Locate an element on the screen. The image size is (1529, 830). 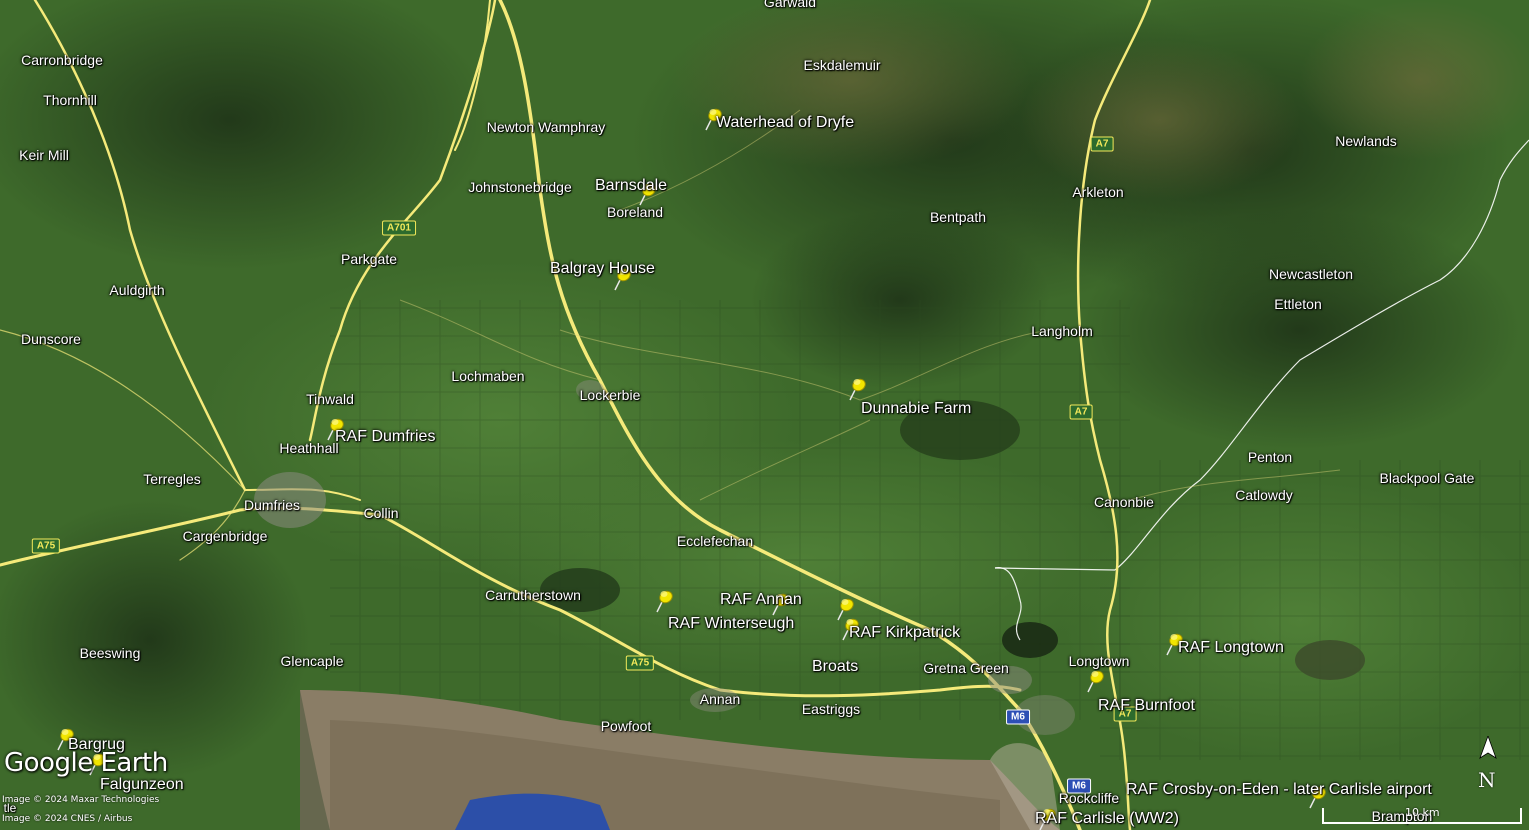
google-earth-logo: Google Earth is located at coordinates (86, 763).